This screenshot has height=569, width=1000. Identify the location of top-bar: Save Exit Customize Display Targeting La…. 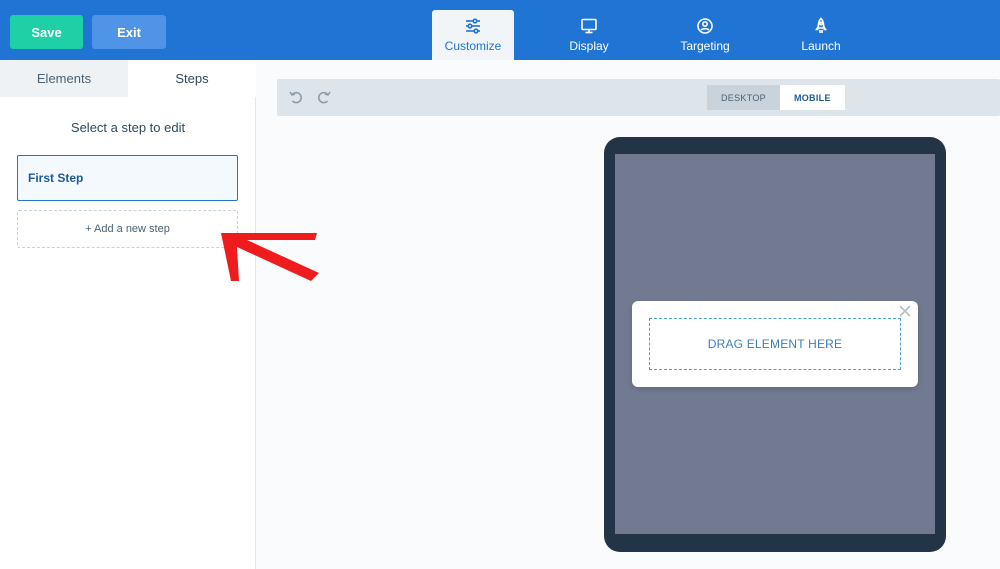
(500, 30).